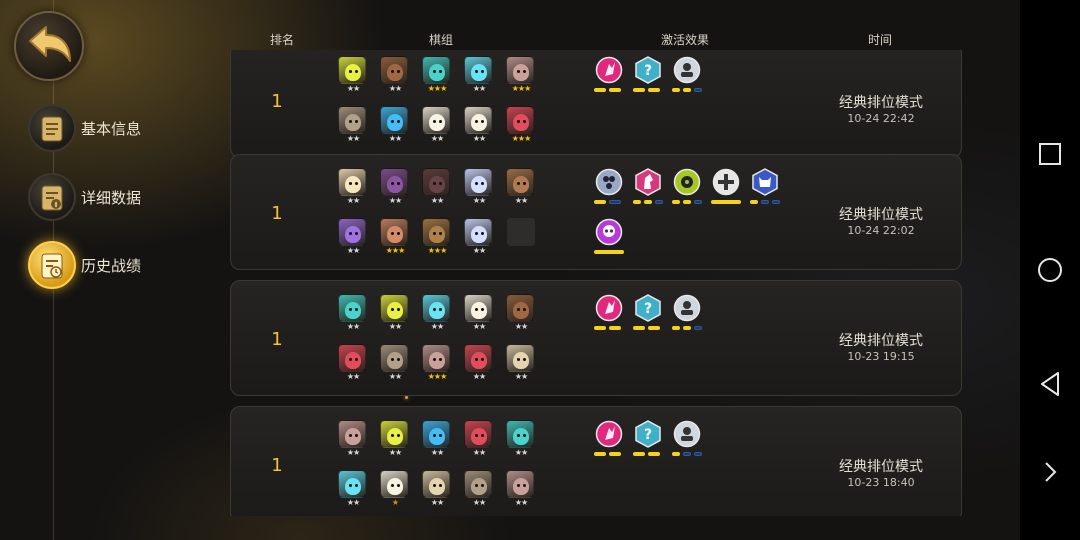  I want to click on match-row: 1 ★★ ★★ ★★ ★★ ★★ ★★ ★★ ★★★ ★★ ★★? 经典排位模式 10-23 19:15, so click(596, 338).